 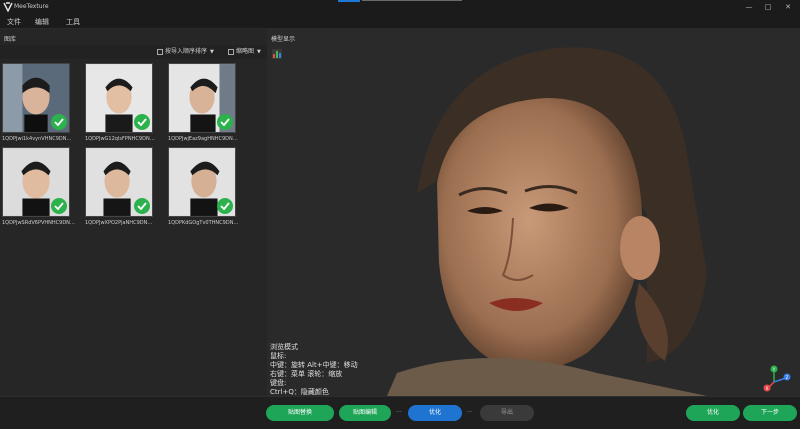 What do you see at coordinates (435, 413) in the screenshot?
I see `optimize-button: 优化` at bounding box center [435, 413].